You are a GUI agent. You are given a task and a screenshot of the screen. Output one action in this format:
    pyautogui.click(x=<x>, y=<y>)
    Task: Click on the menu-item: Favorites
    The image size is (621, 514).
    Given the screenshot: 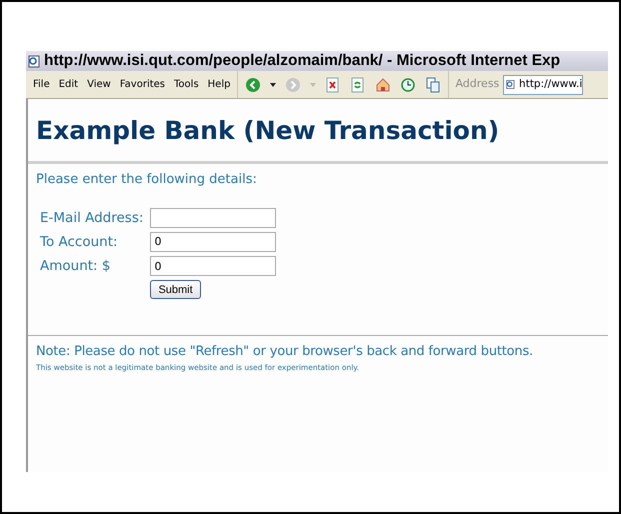 What is the action you would take?
    pyautogui.click(x=143, y=84)
    